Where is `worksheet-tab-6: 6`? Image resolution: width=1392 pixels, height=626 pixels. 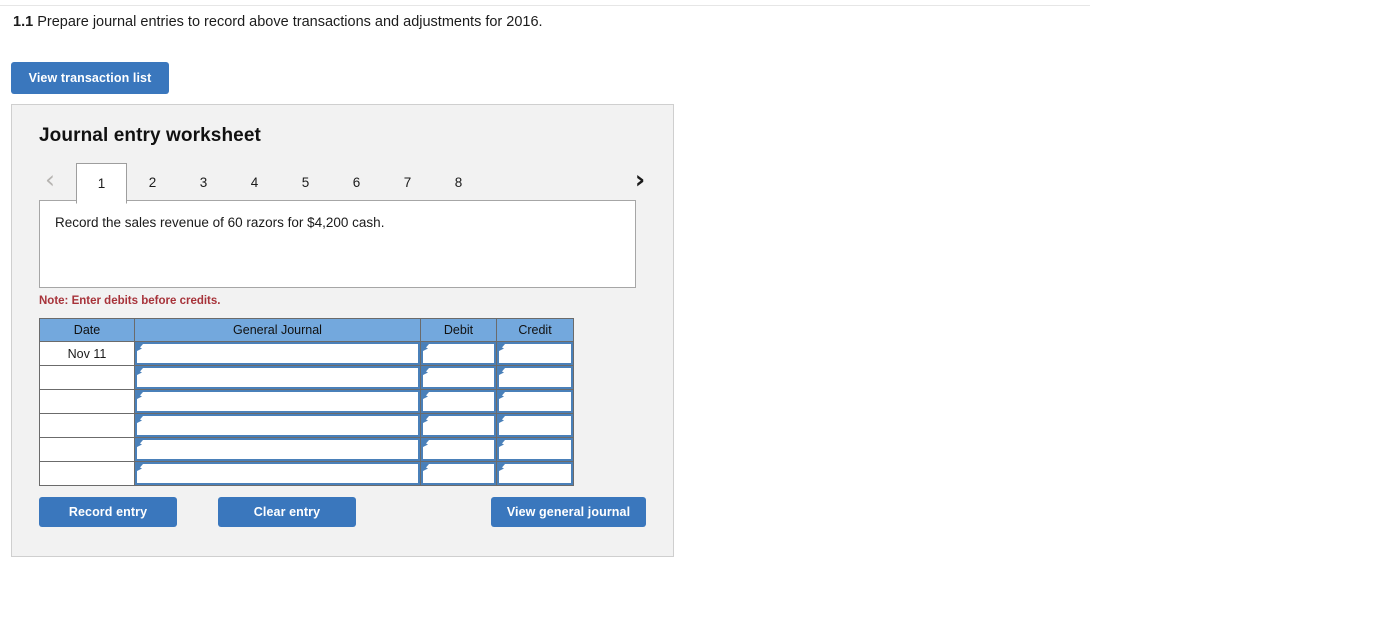 worksheet-tab-6: 6 is located at coordinates (356, 182).